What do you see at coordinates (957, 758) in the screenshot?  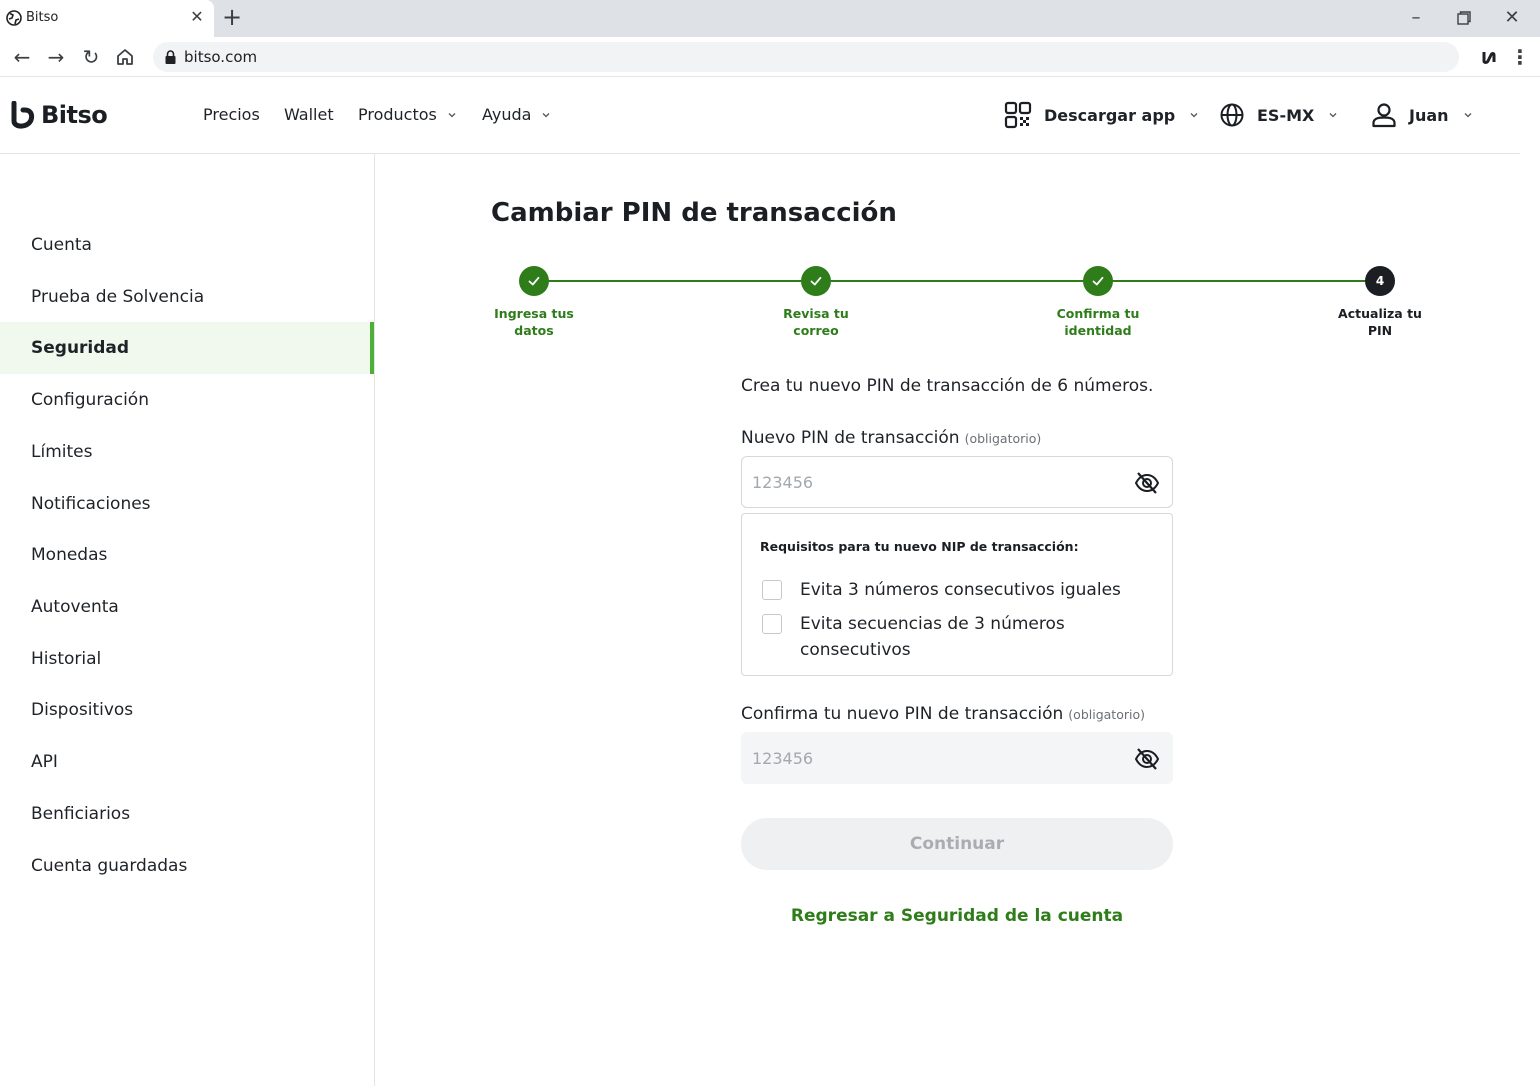 I see `confirm-pin-input: 123456` at bounding box center [957, 758].